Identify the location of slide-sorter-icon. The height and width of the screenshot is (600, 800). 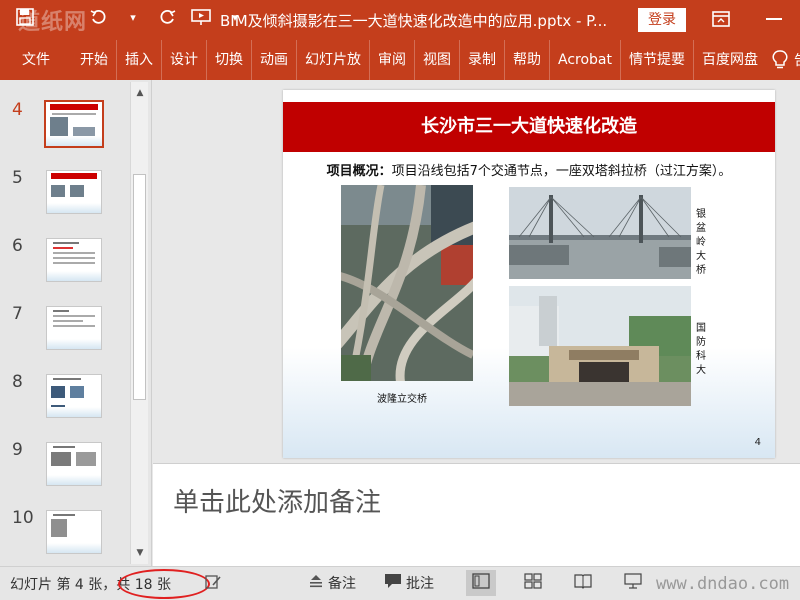
(533, 583).